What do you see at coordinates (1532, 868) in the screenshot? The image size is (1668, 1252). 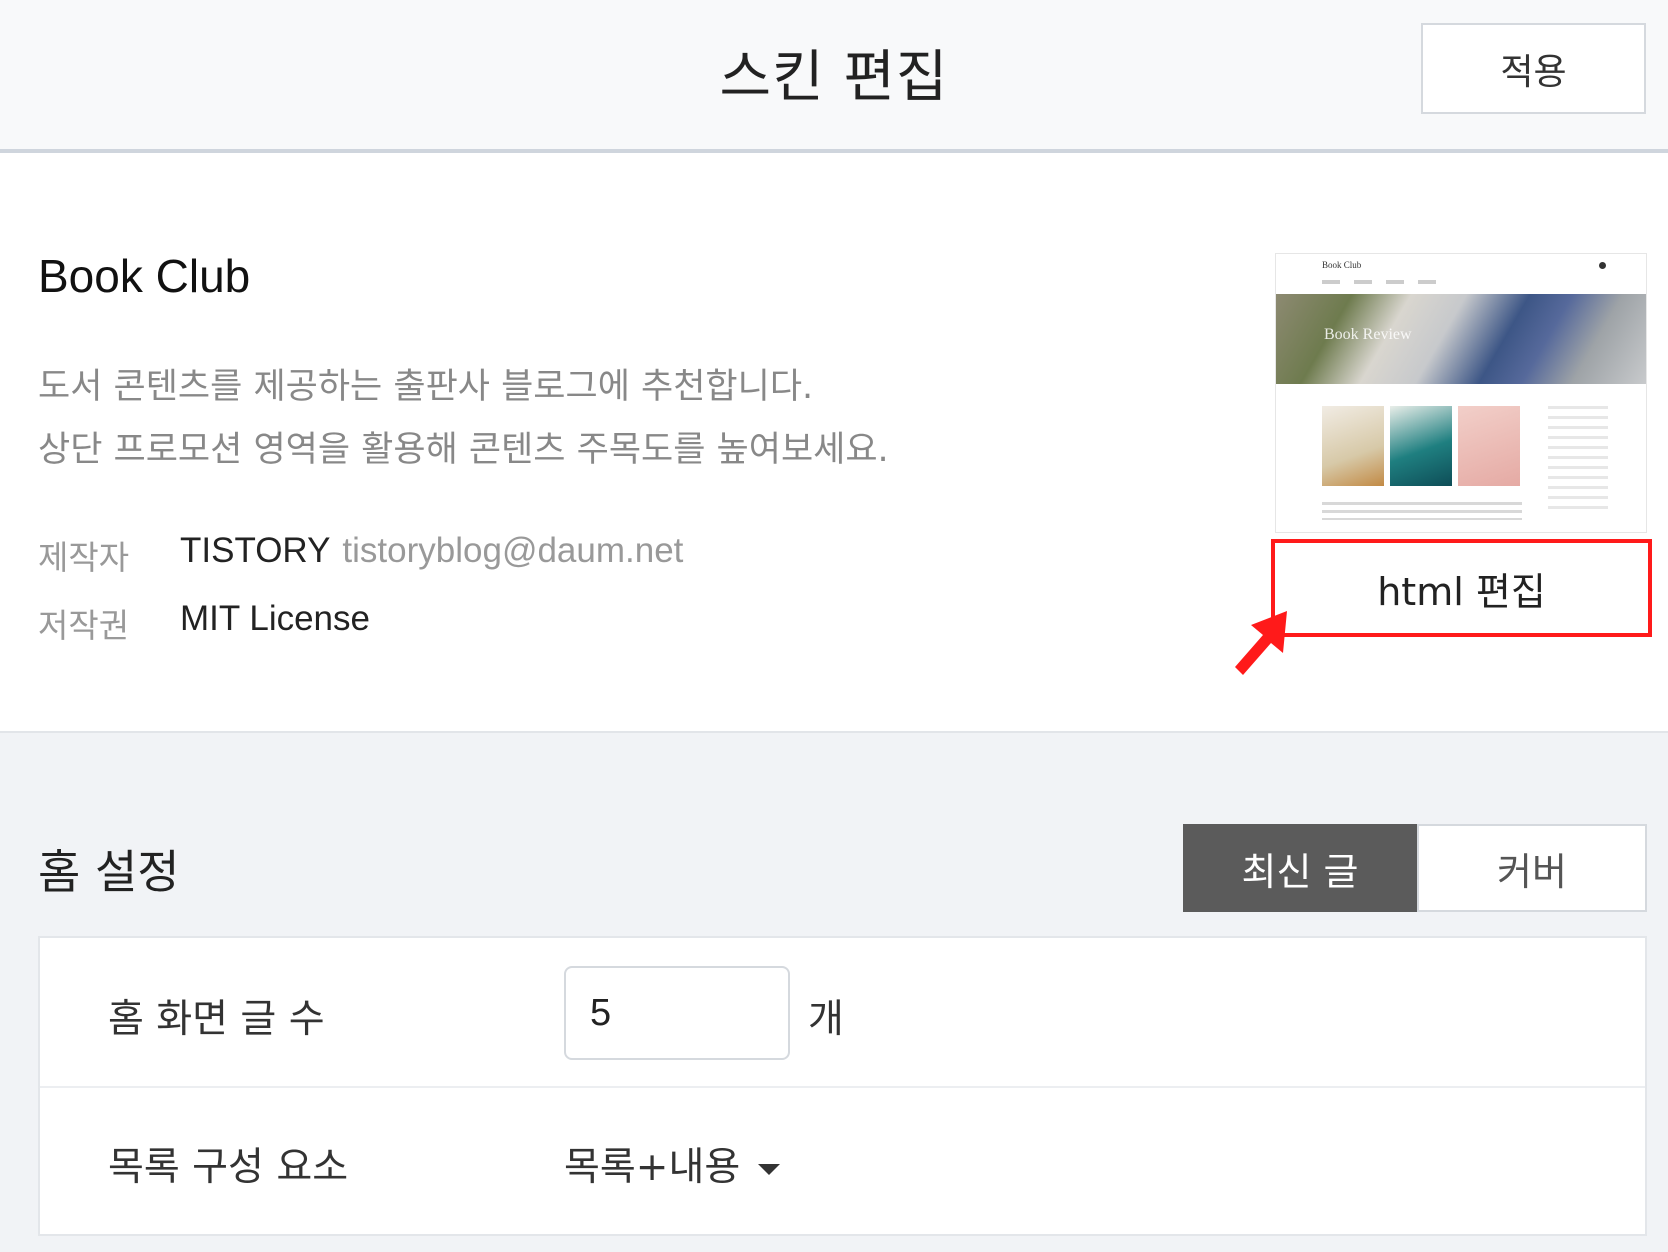 I see `tab-cover: 커버` at bounding box center [1532, 868].